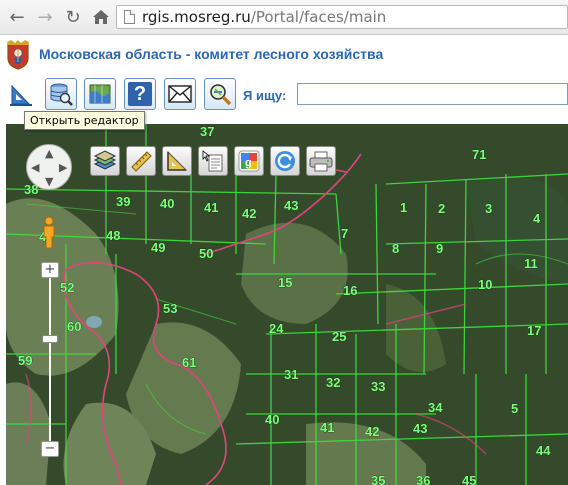 The width and height of the screenshot is (568, 485). I want to click on quarter-label: 52, so click(67, 287).